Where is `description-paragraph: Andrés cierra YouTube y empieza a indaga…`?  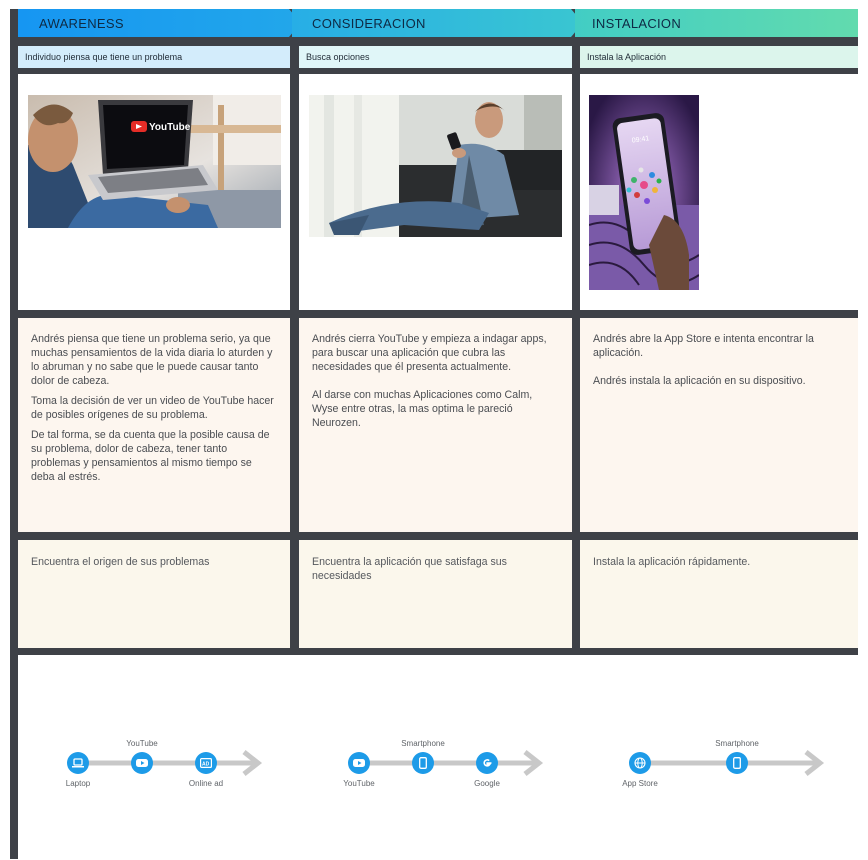 description-paragraph: Andrés cierra YouTube y empieza a indaga… is located at coordinates (429, 353).